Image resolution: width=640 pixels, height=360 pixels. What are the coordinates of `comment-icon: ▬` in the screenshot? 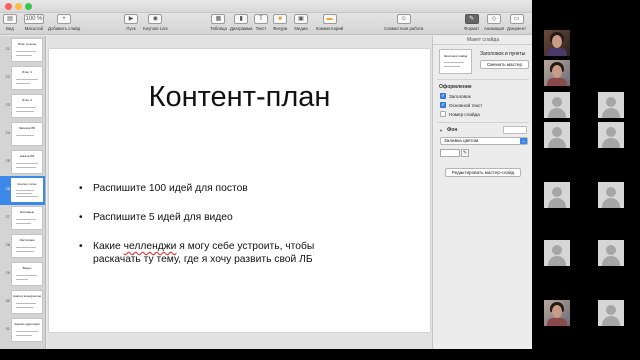 It's located at (329, 19).